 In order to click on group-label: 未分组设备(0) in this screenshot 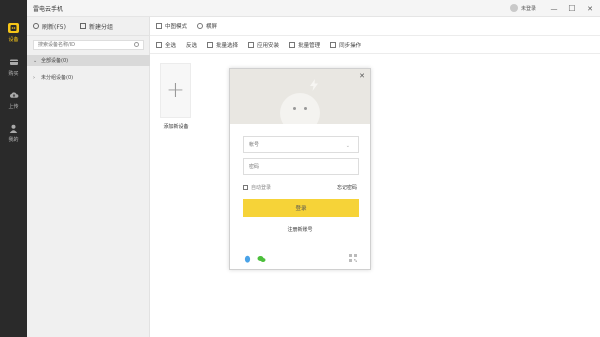, I will do `click(57, 78)`.